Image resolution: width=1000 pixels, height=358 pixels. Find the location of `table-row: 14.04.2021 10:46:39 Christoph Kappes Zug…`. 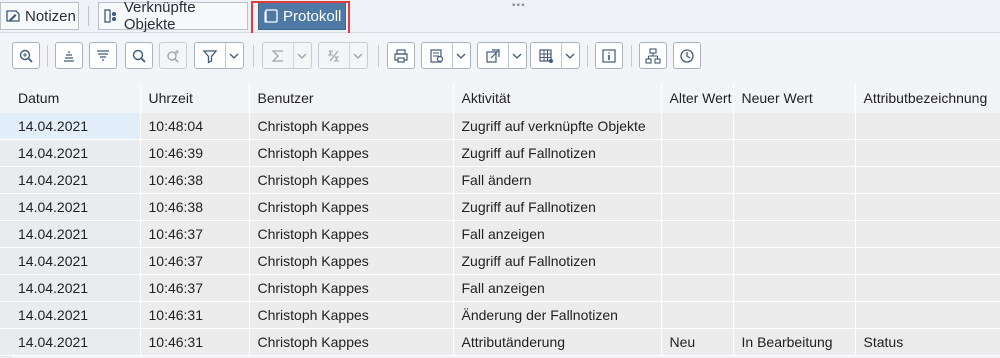

table-row: 14.04.2021 10:46:39 Christoph Kappes Zug… is located at coordinates (500, 153).